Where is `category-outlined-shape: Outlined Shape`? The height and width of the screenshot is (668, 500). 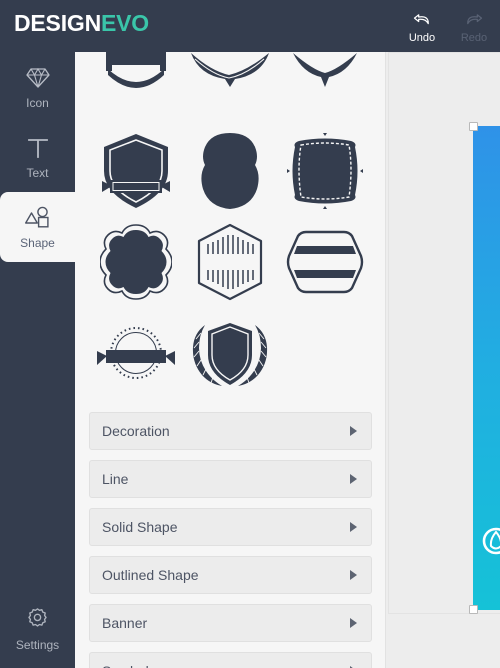 category-outlined-shape: Outlined Shape is located at coordinates (230, 575).